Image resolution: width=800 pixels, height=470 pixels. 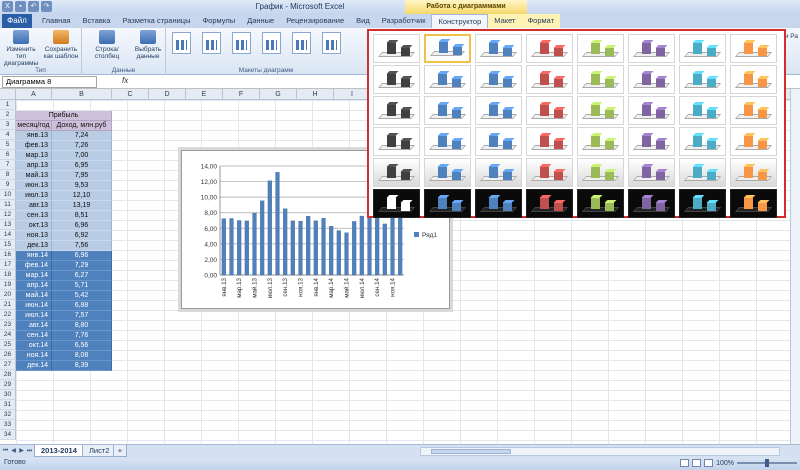 I want to click on row-header-2: 2, so click(x=8, y=115).